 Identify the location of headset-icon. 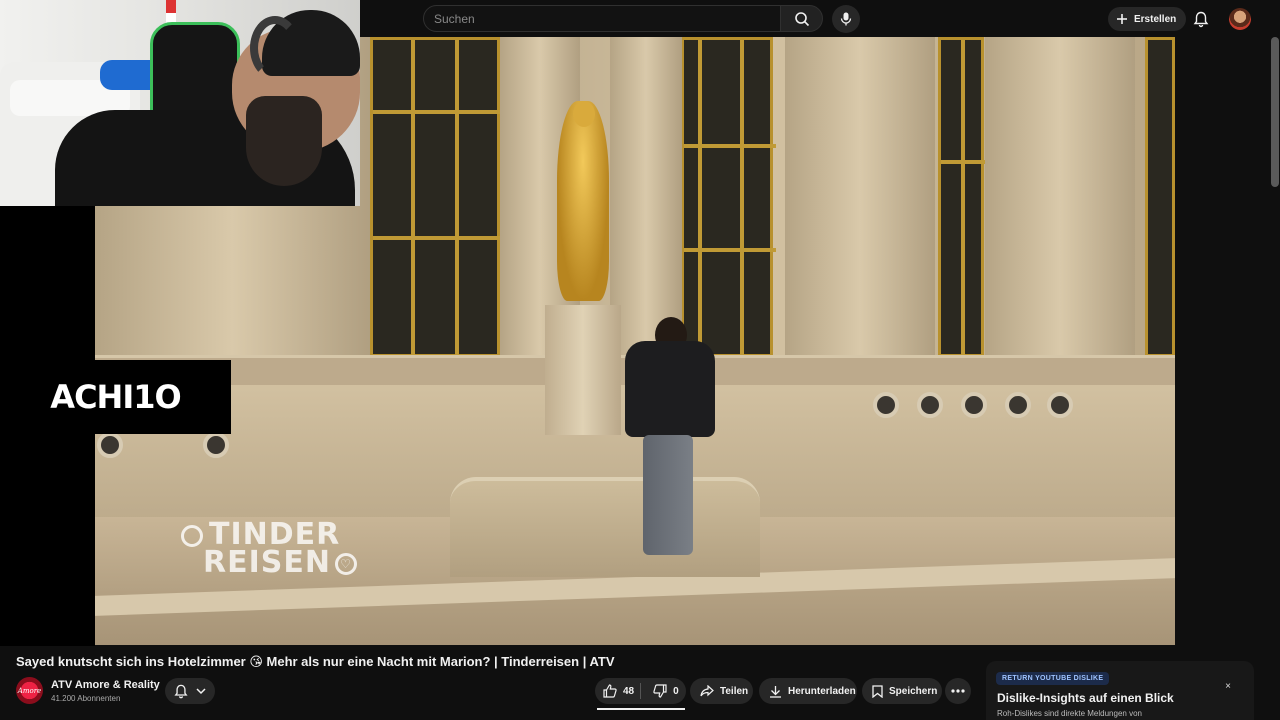
(275, 48).